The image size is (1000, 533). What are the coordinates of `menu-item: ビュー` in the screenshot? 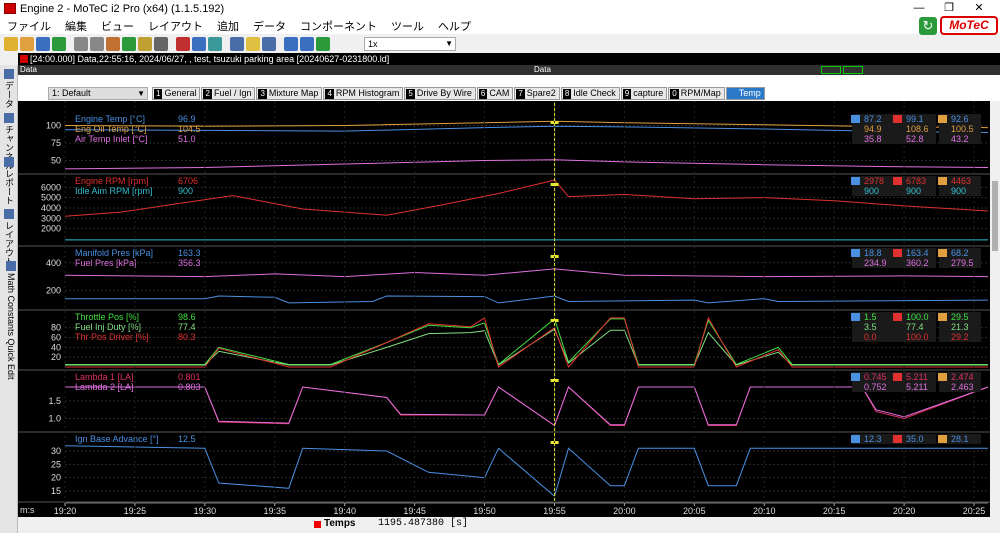 It's located at (117, 26).